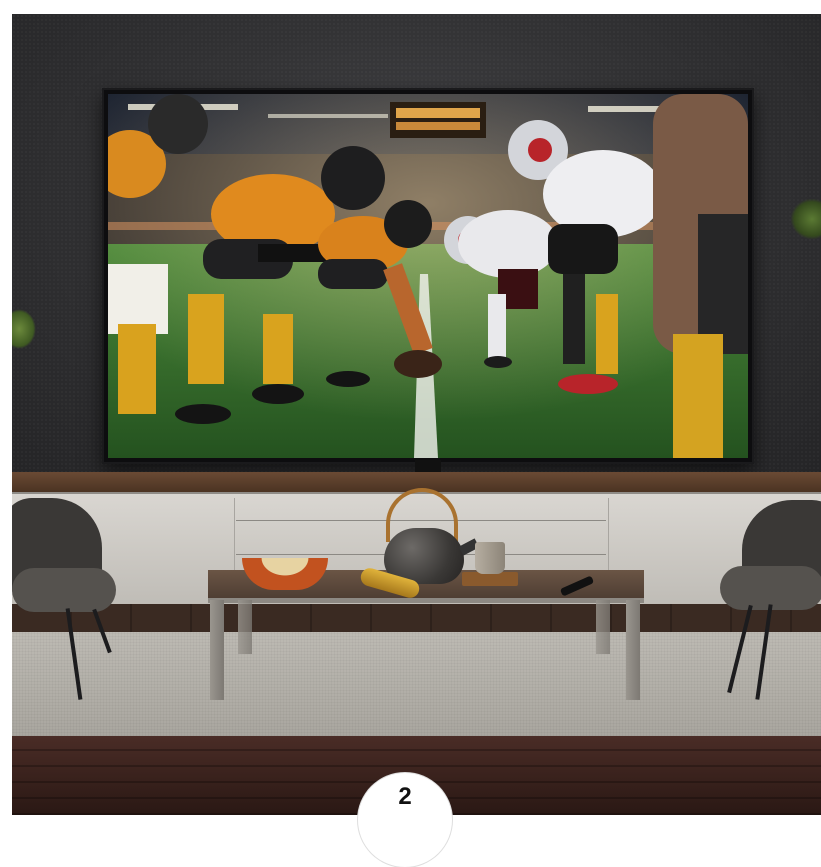 Image resolution: width=821 pixels, height=867 pixels. I want to click on page-number: 2, so click(405, 796).